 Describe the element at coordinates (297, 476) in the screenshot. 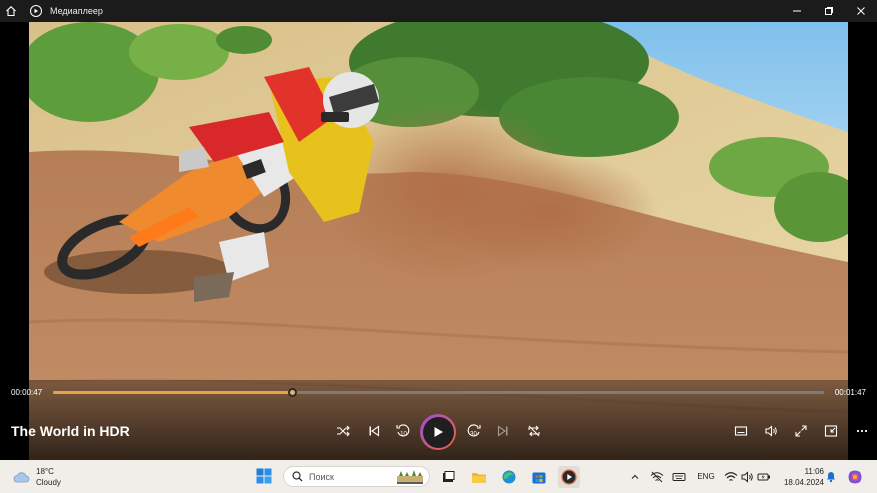

I see `search-icon` at that location.